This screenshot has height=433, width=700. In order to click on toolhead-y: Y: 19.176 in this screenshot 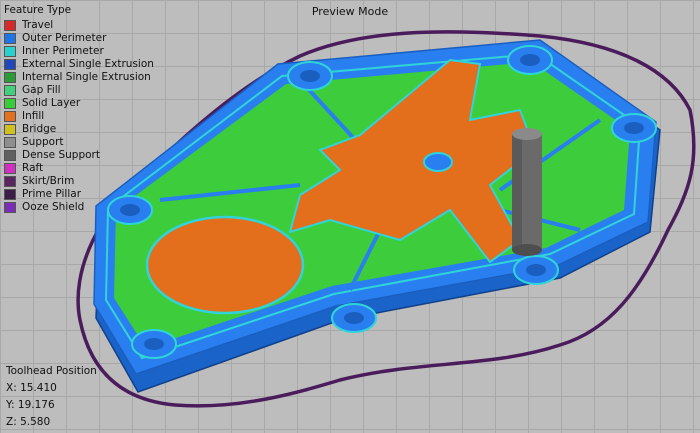, I will do `click(30, 405)`.